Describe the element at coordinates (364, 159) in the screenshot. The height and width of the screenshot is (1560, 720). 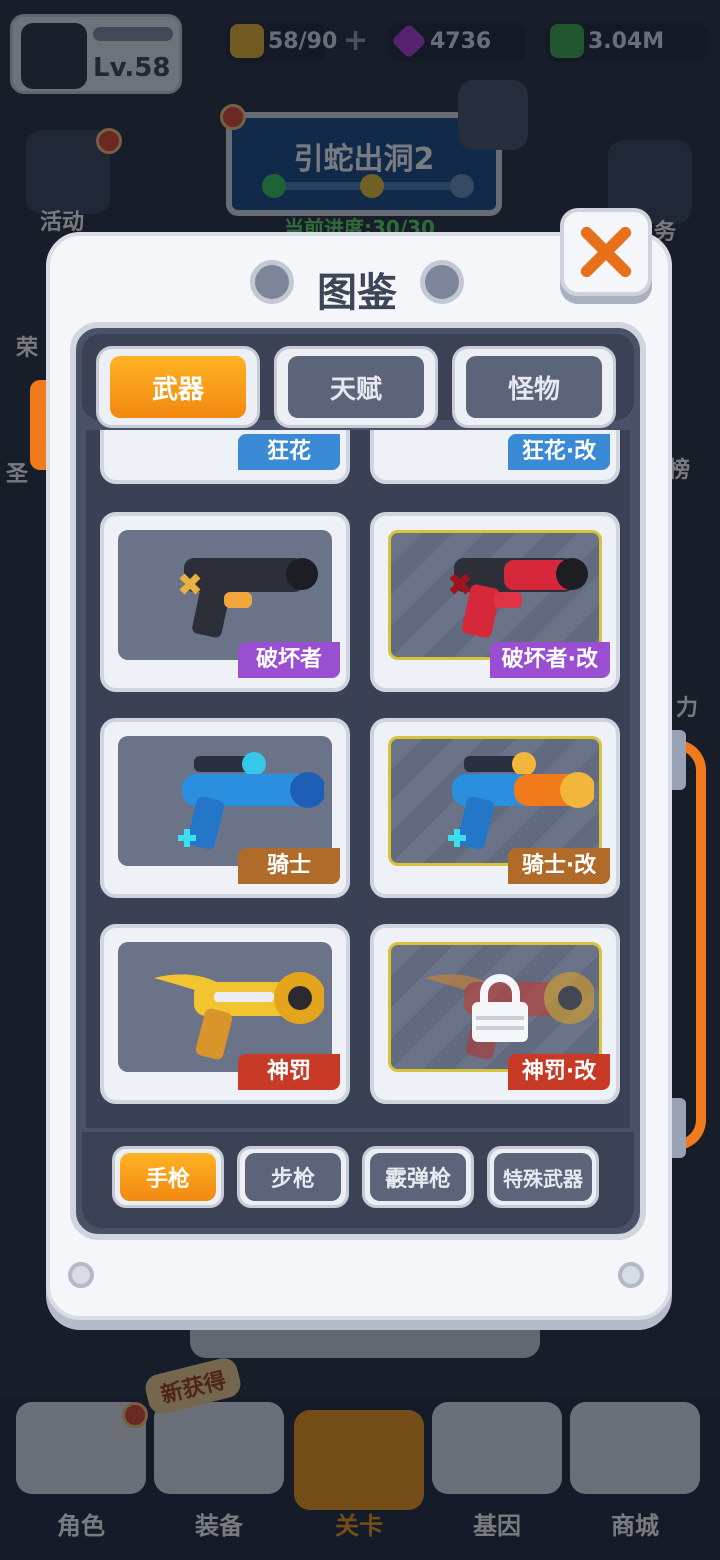
I see `stage-name: 引蛇出洞2` at that location.